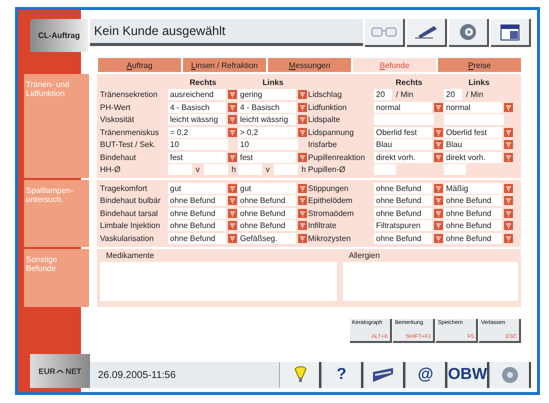 The image size is (549, 403). I want to click on input-field: Mäßig, so click(473, 188).